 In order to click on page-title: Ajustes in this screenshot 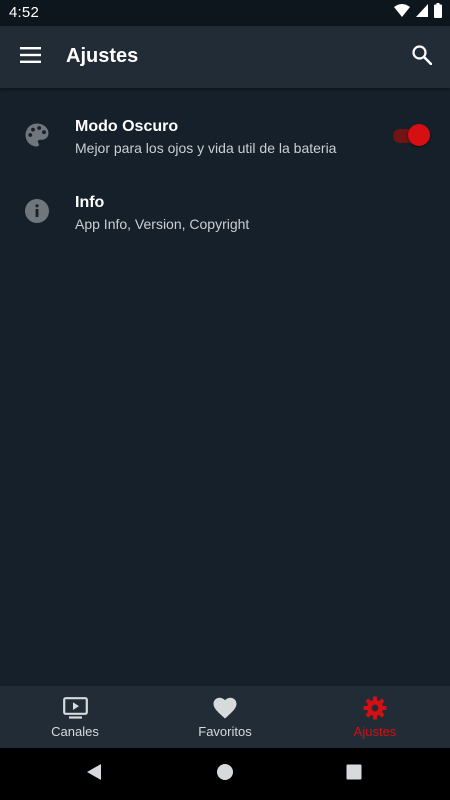, I will do `click(102, 56)`.